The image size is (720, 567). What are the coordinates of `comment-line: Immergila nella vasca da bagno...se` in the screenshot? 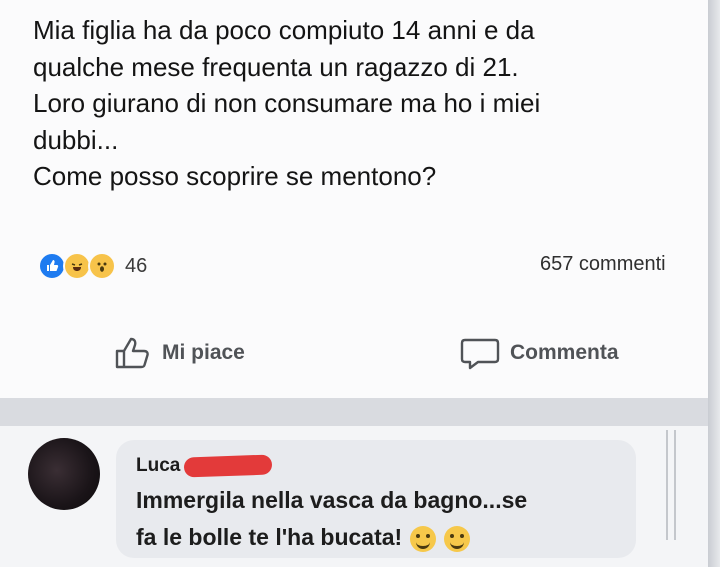 It's located at (332, 500).